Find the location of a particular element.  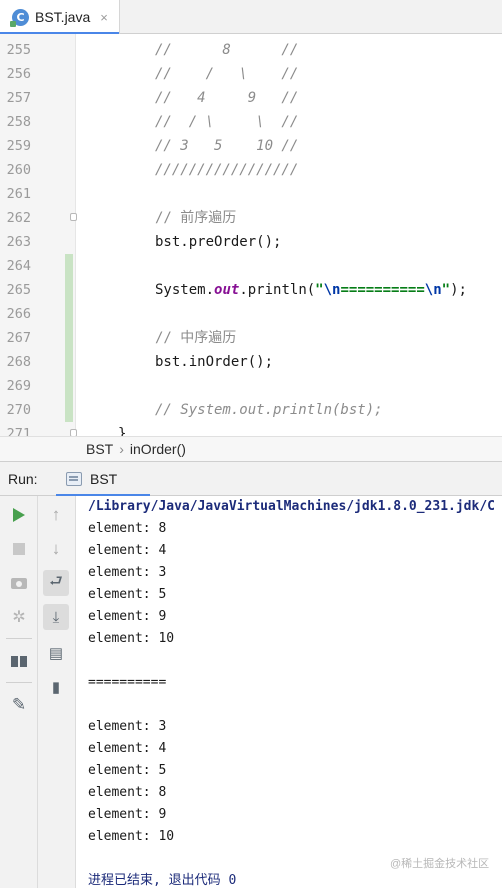

run-tab-label: BST is located at coordinates (104, 479).